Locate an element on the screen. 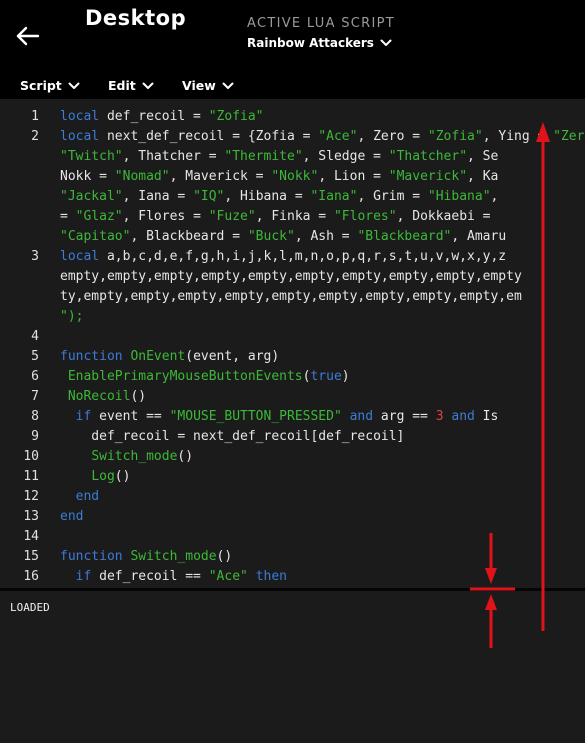 This screenshot has height=743, width=585. code-line: 12 end is located at coordinates (292, 497).